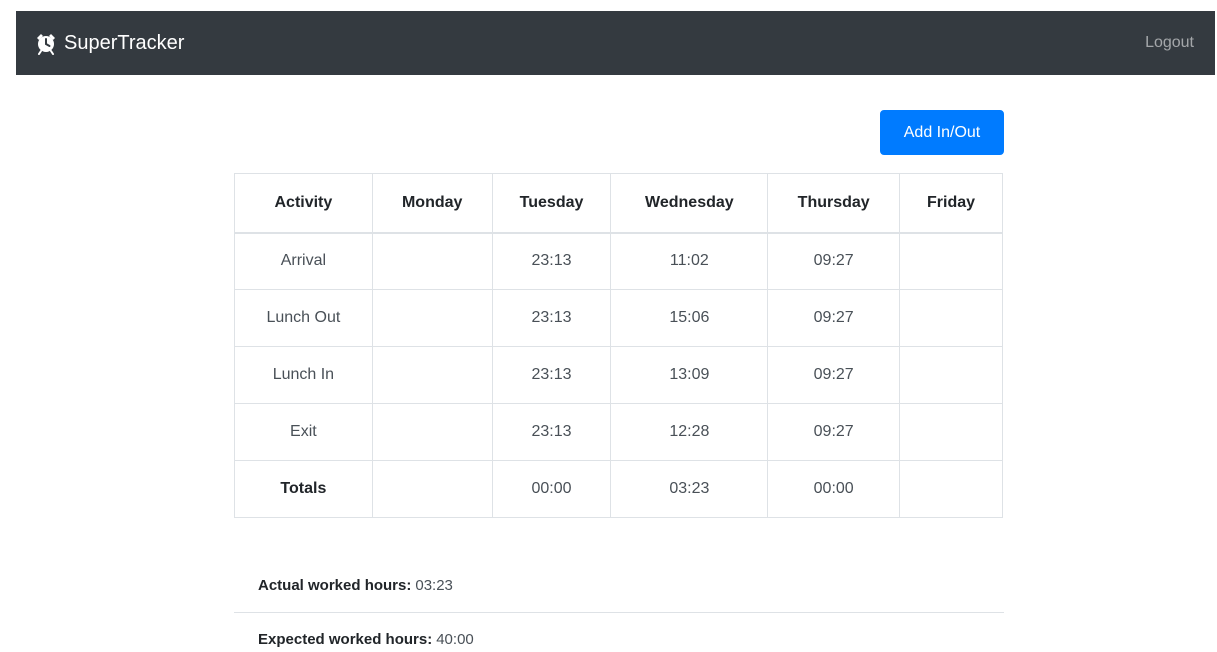 The height and width of the screenshot is (652, 1217). Describe the element at coordinates (345, 639) in the screenshot. I see `expected-hours-label: Expected worked hours:` at that location.